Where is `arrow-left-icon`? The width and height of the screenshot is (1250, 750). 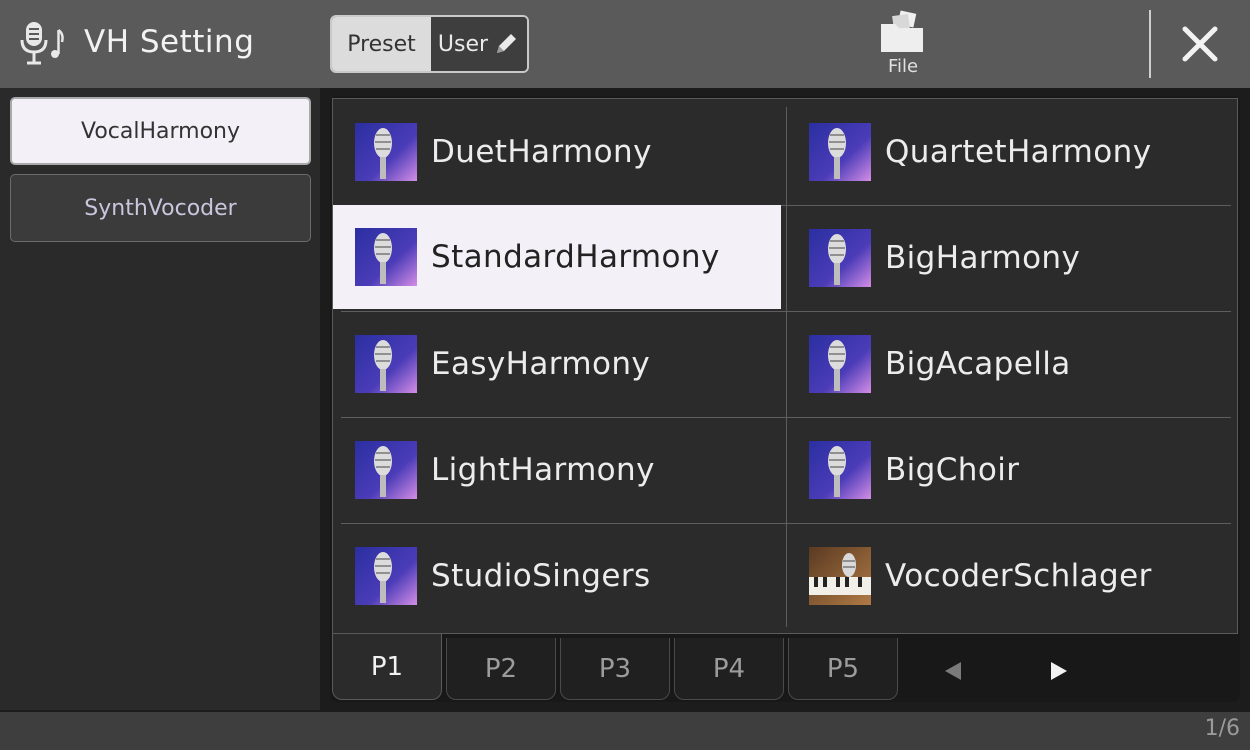
arrow-left-icon is located at coordinates (953, 671).